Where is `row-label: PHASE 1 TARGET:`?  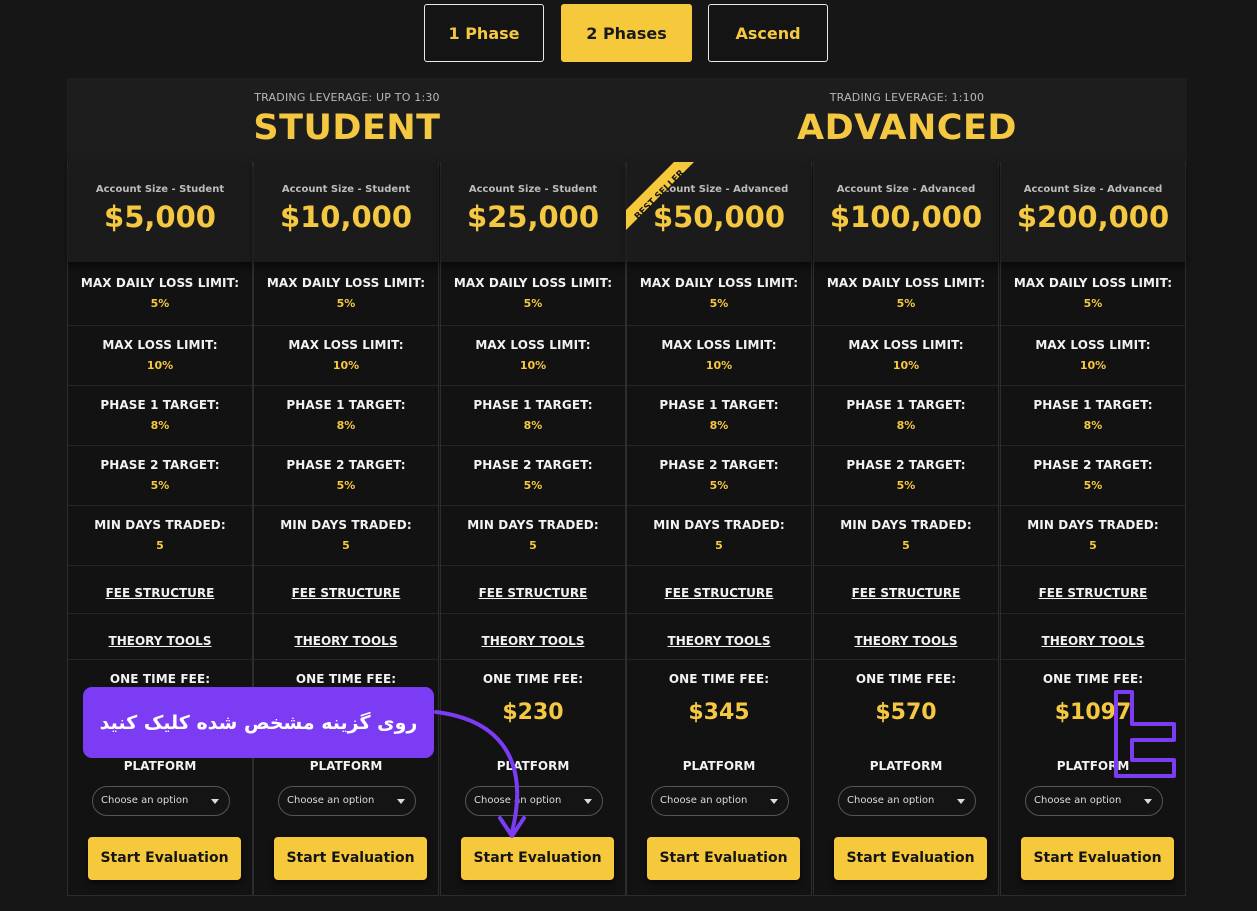
row-label: PHASE 1 TARGET: is located at coordinates (719, 405).